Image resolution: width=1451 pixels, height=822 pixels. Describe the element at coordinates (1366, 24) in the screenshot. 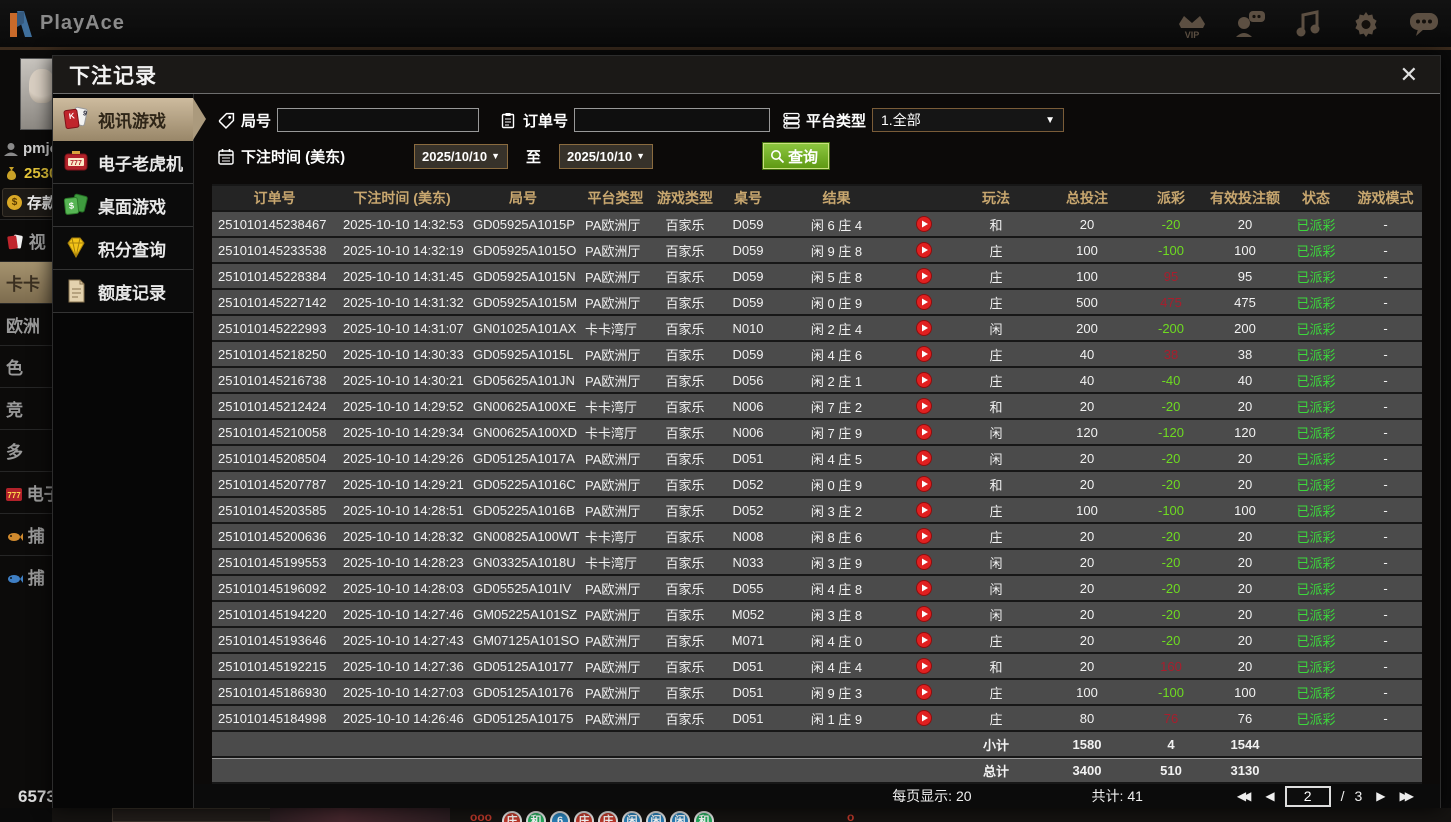

I see `settings-icon` at that location.